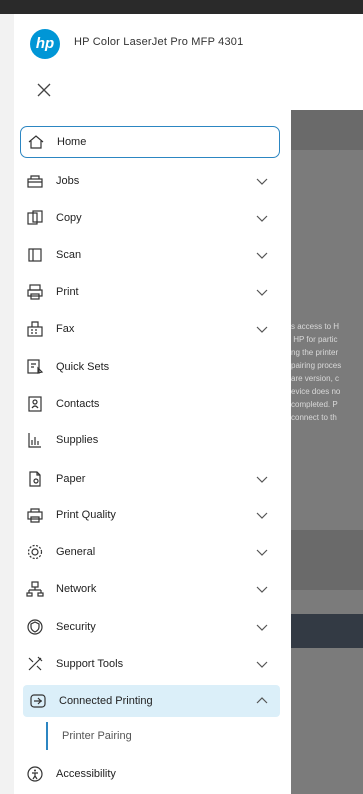 Image resolution: width=363 pixels, height=794 pixels. I want to click on connected-printing-icon, so click(38, 701).